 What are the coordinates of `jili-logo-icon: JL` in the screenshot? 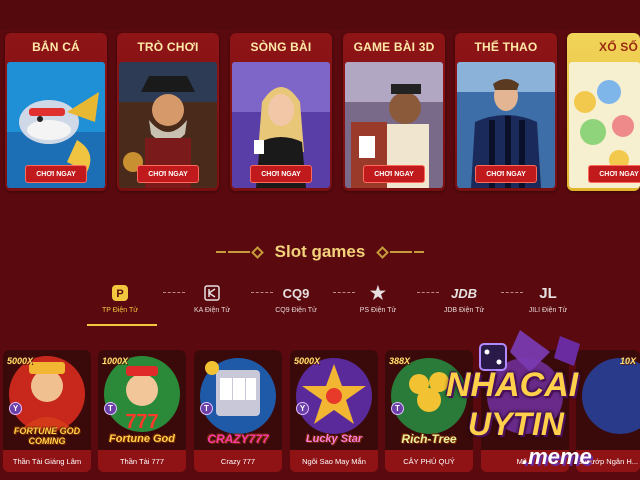 It's located at (548, 293).